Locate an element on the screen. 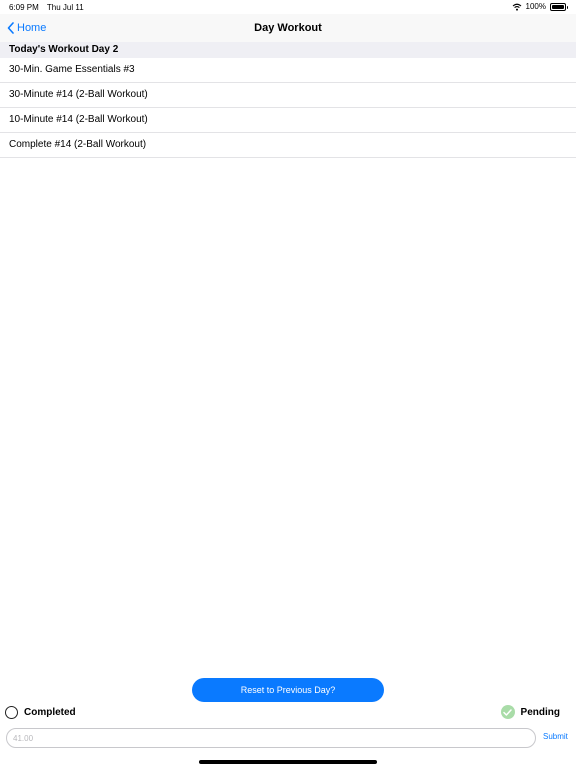 Image resolution: width=576 pixels, height=768 pixels. completed-label: Completed is located at coordinates (50, 712).